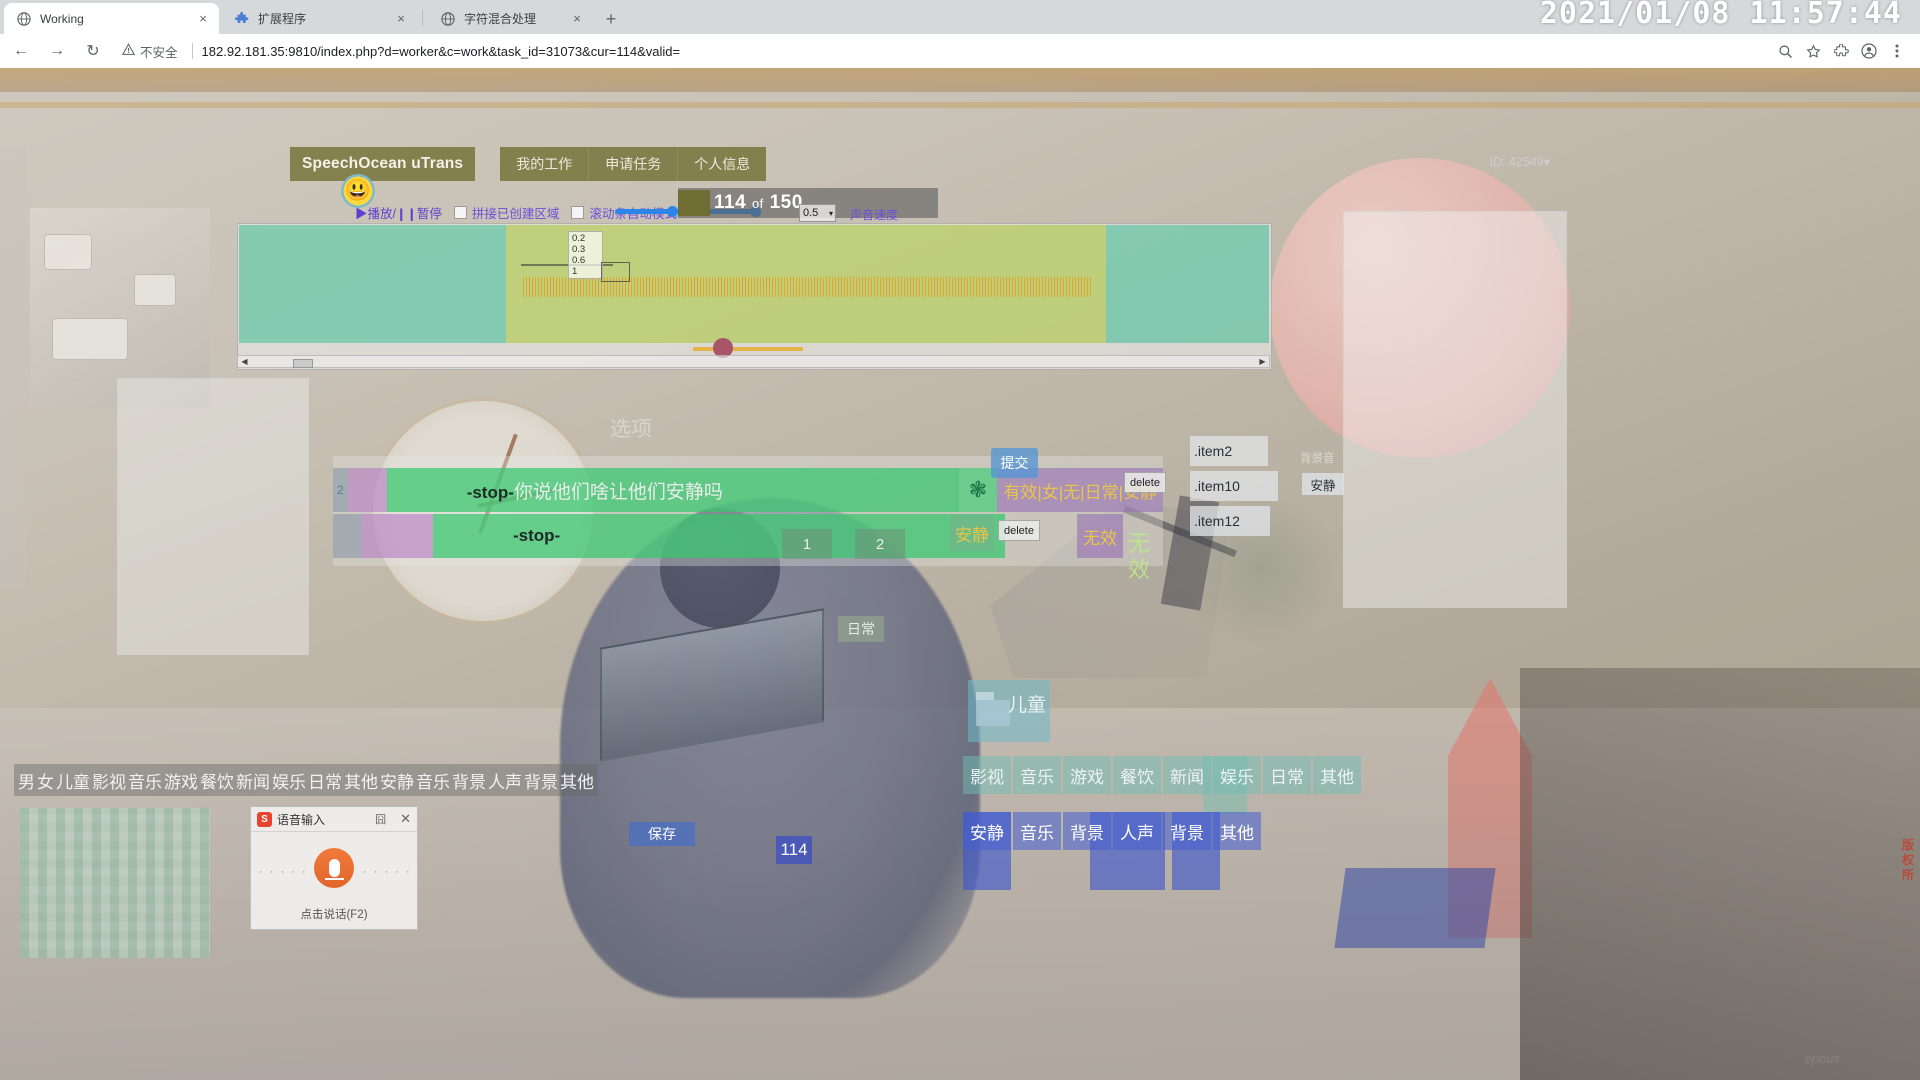 The width and height of the screenshot is (1920, 1080). I want to click on row-index, so click(347, 536).